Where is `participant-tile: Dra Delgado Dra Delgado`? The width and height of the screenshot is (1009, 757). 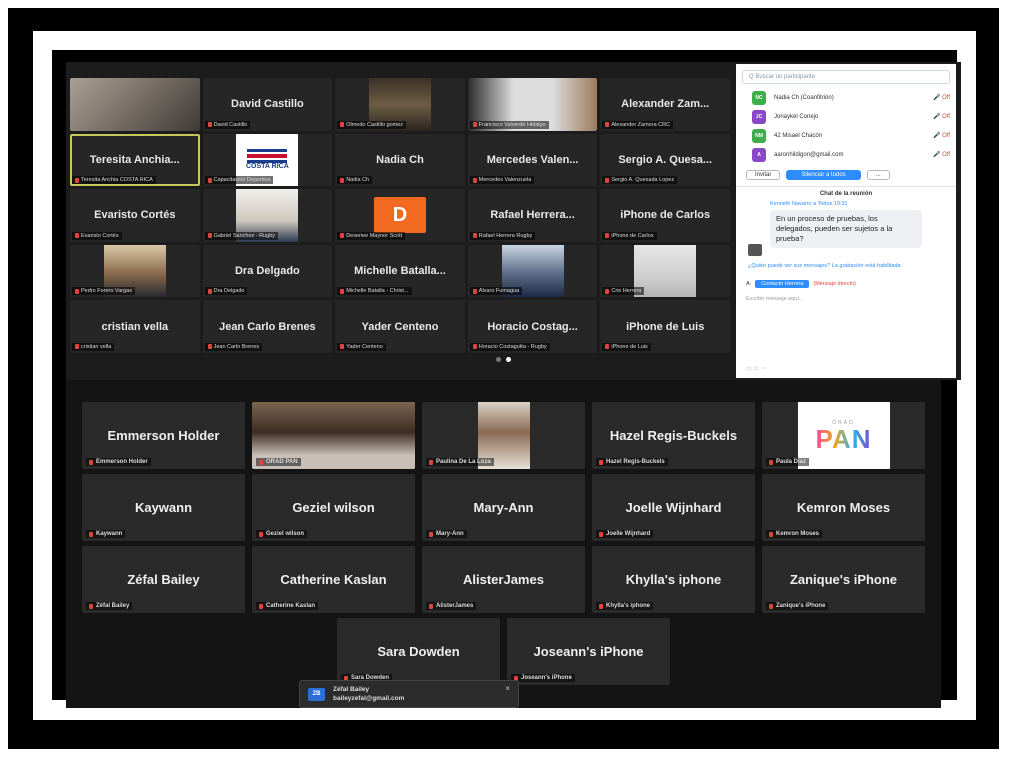
participant-tile: Dra Delgado Dra Delgado is located at coordinates (267, 271).